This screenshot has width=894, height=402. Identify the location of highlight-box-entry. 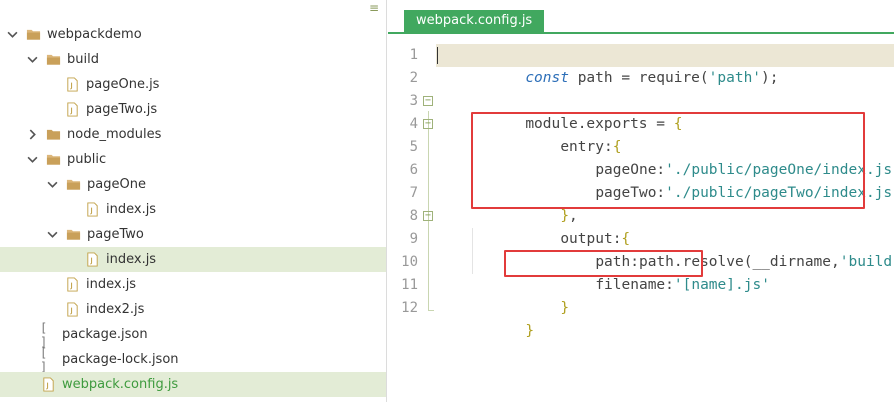
(668, 160).